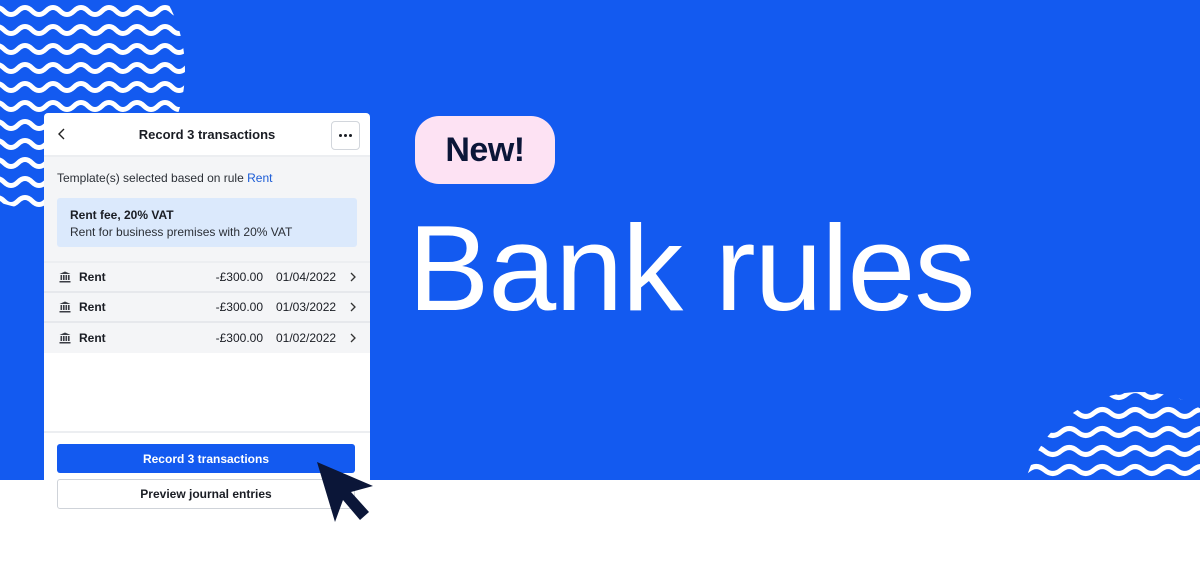 This screenshot has width=1200, height=579. I want to click on transaction-date: 01/04/2022, so click(306, 277).